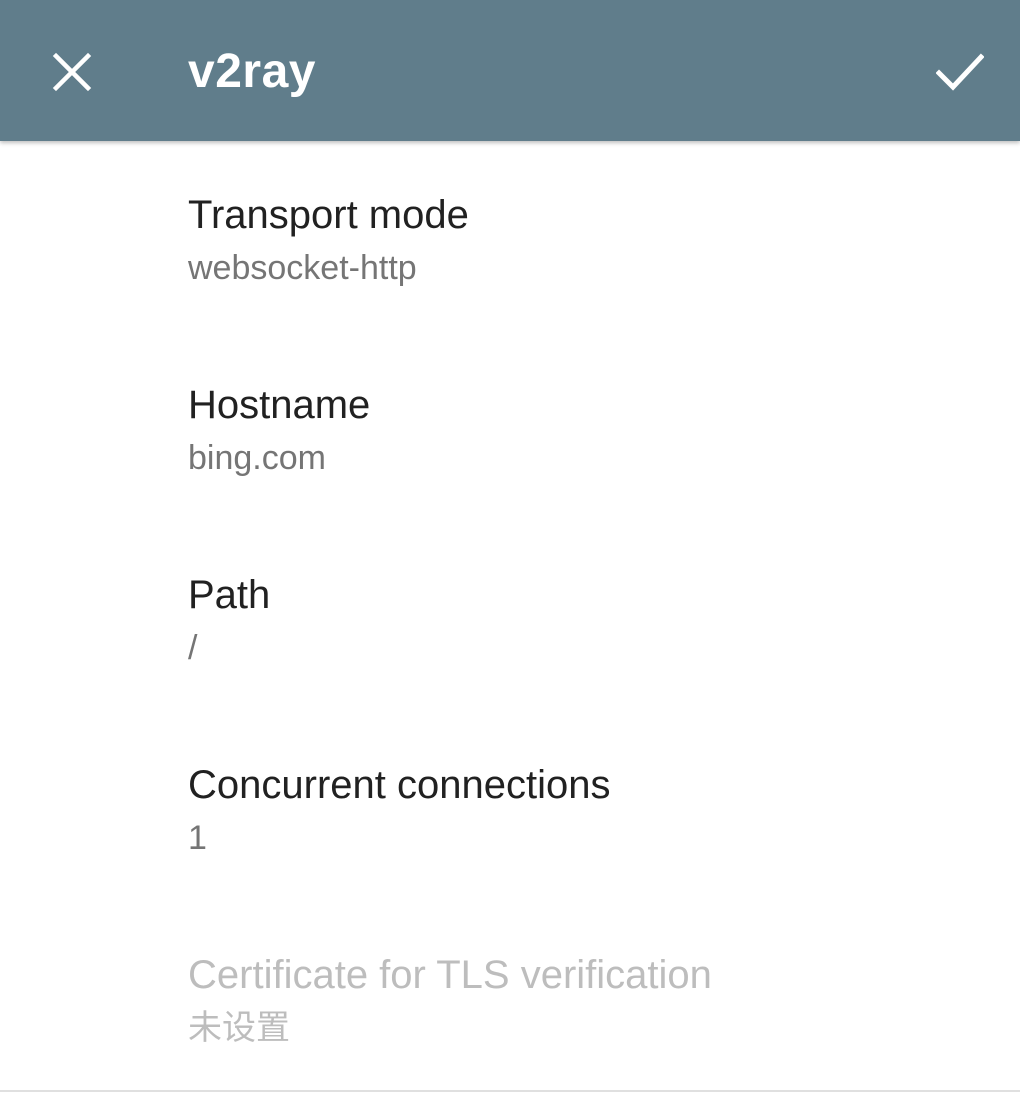 The width and height of the screenshot is (1020, 1095). I want to click on pref-summary: /, so click(193, 648).